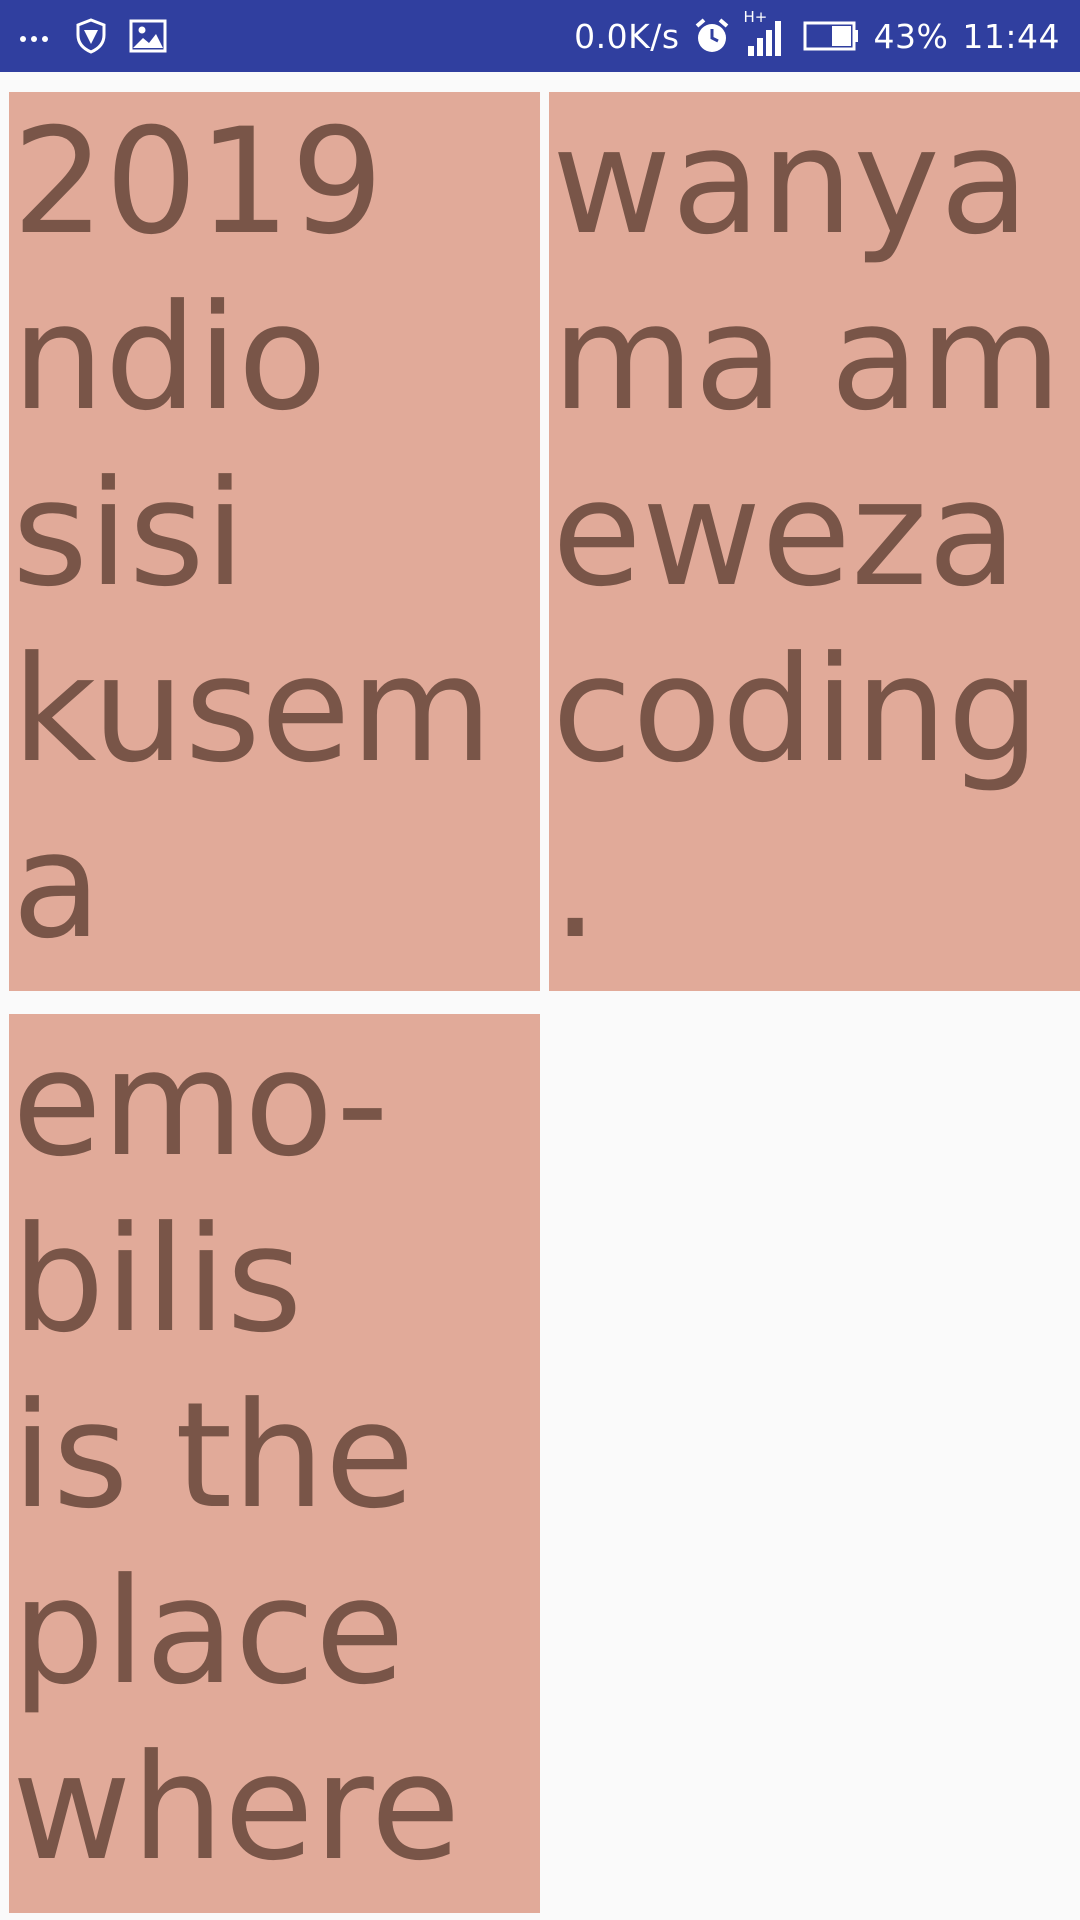 Image resolution: width=1080 pixels, height=1920 pixels. Describe the element at coordinates (911, 36) in the screenshot. I see `battery-percent: 43%` at that location.